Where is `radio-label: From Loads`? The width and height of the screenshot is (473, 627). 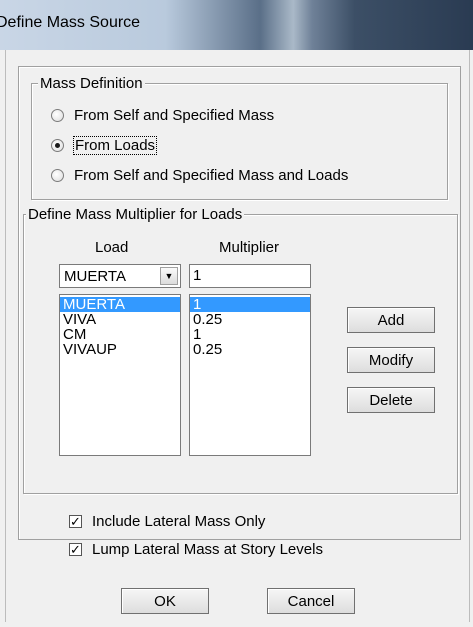
radio-label: From Loads is located at coordinates (115, 145).